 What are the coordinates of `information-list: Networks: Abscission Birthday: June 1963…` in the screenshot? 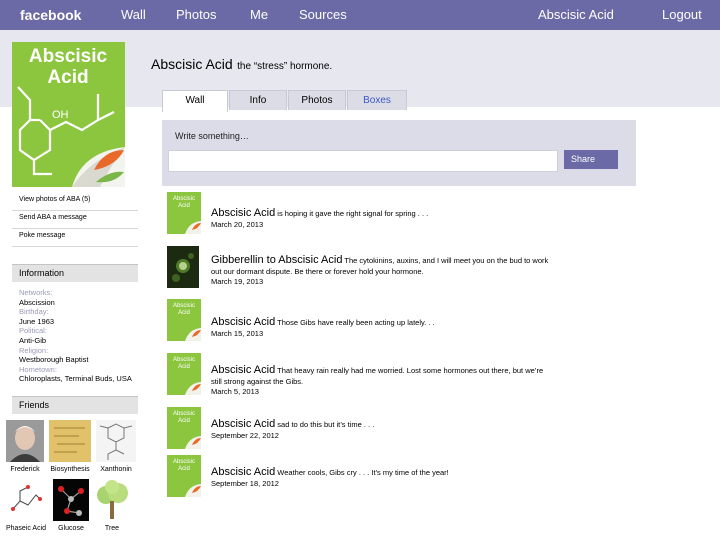 It's located at (75, 336).